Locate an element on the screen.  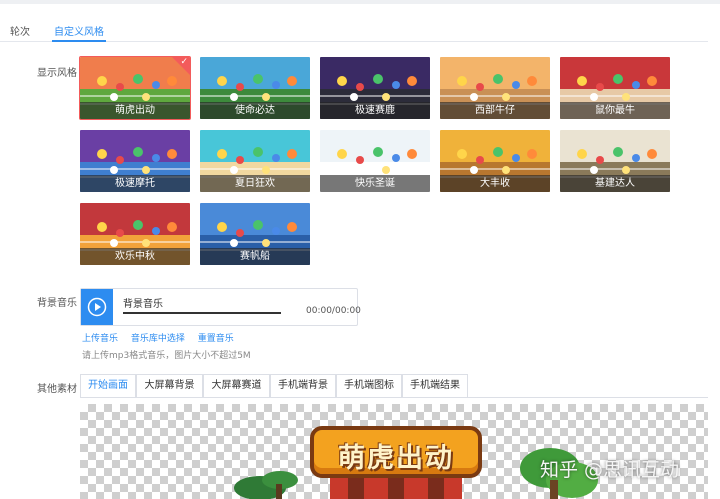
theme-card: 赛帆船 is located at coordinates (255, 234).